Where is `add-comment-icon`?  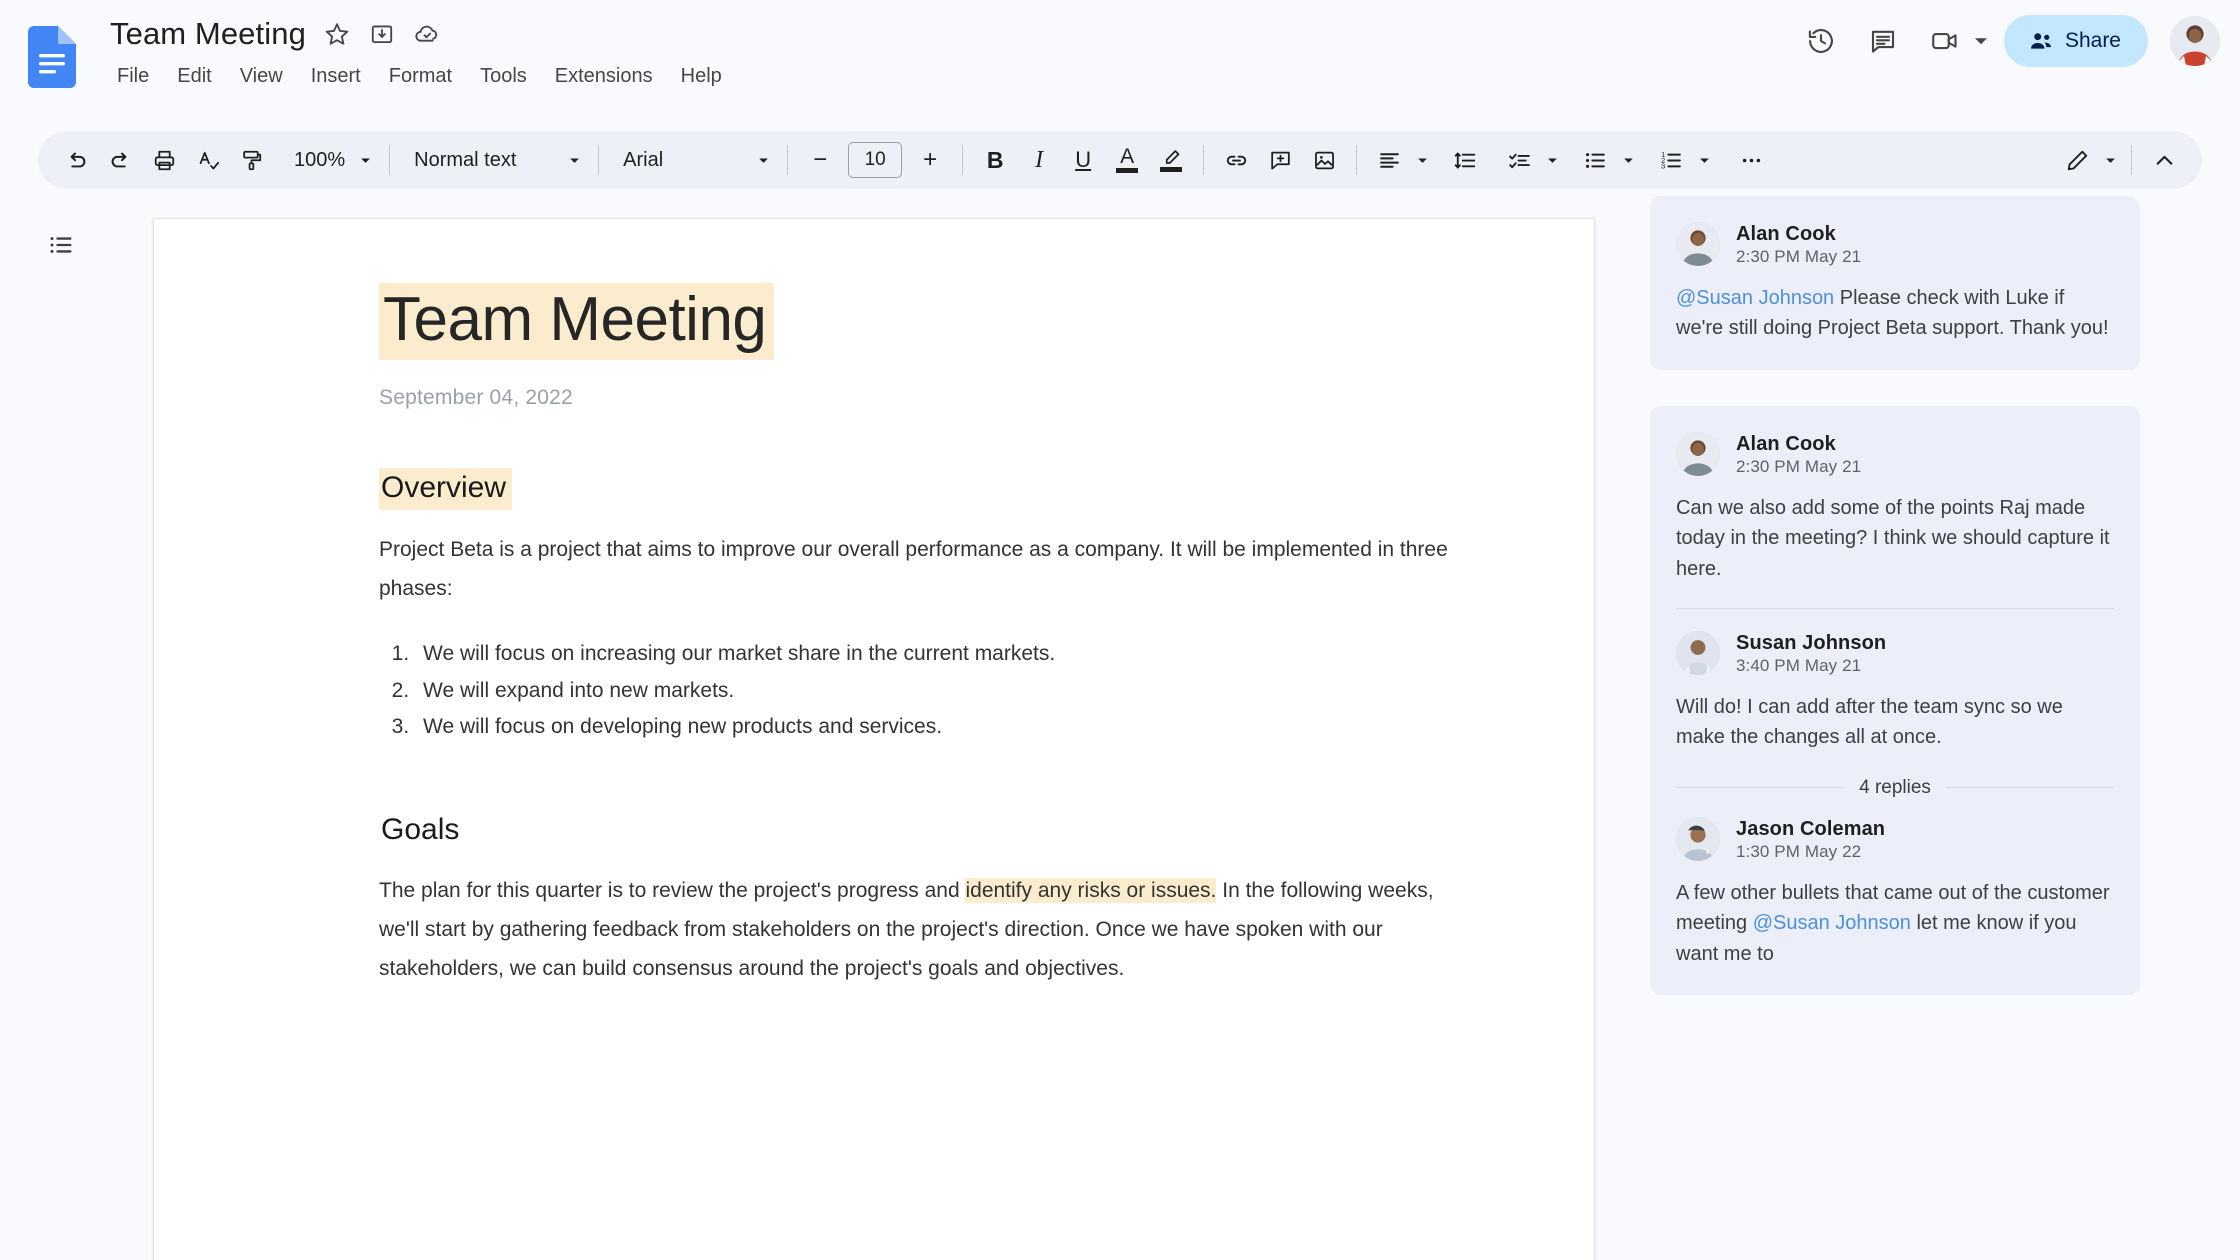 add-comment-icon is located at coordinates (1280, 160).